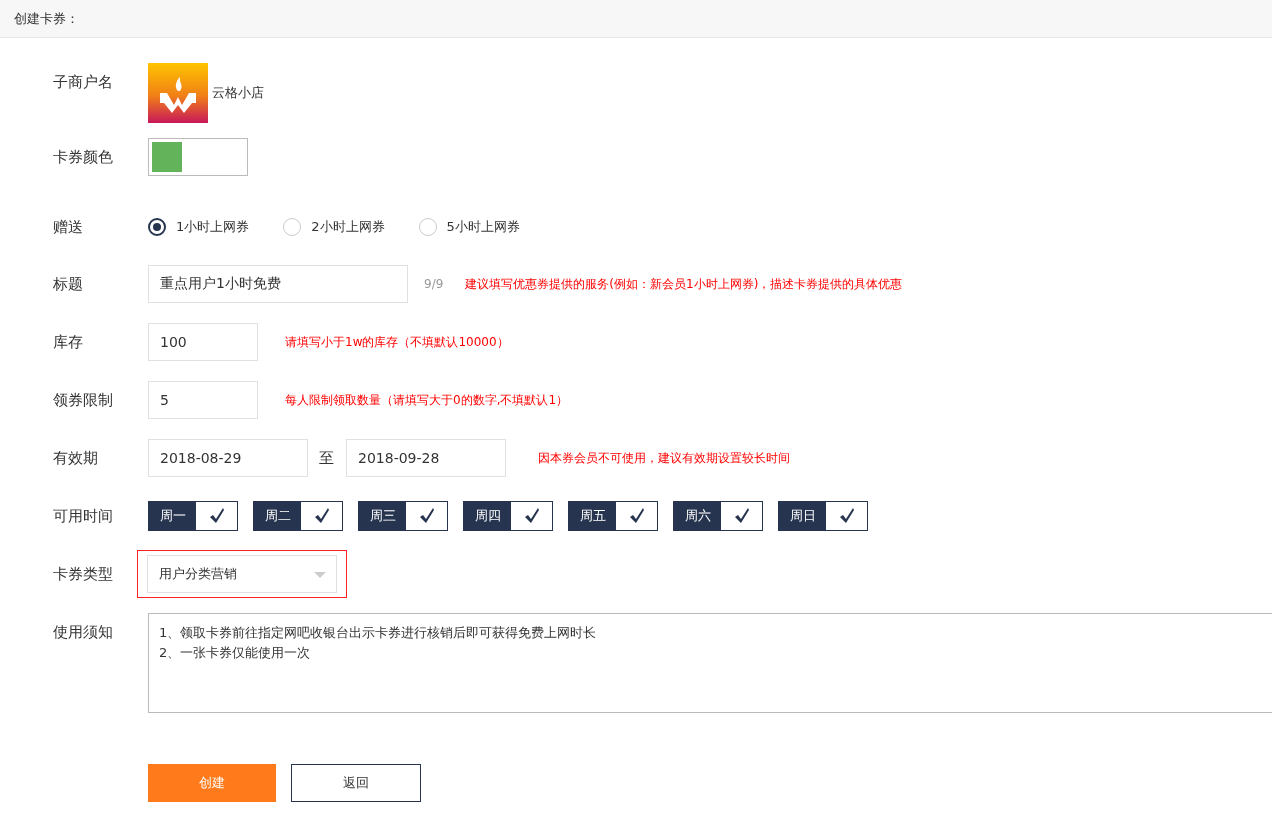 The height and width of the screenshot is (821, 1272). Describe the element at coordinates (157, 227) in the screenshot. I see `radio-button` at that location.